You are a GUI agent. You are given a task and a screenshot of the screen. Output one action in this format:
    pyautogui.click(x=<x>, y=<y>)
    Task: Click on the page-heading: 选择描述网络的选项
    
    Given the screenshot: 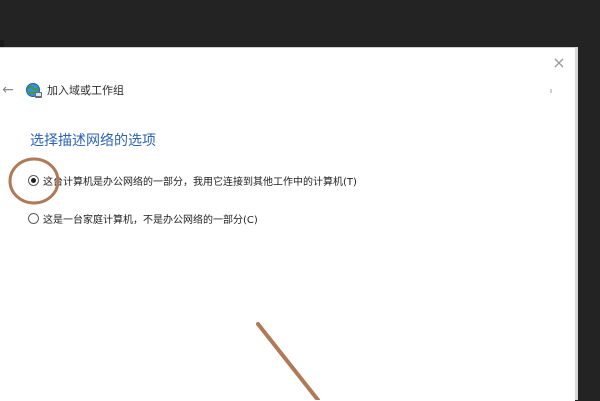 What is the action you would take?
    pyautogui.click(x=93, y=141)
    